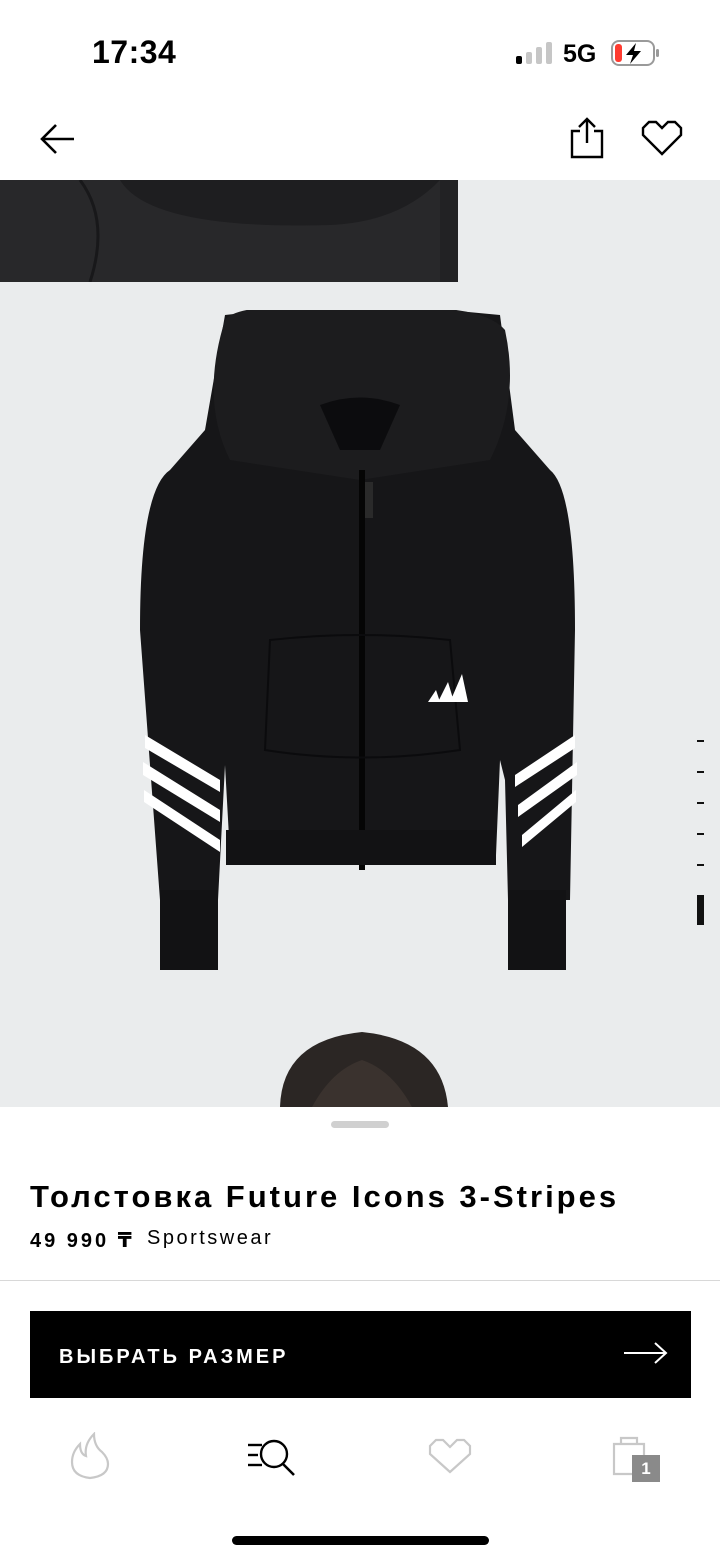  Describe the element at coordinates (587, 138) in the screenshot. I see `share-icon` at that location.